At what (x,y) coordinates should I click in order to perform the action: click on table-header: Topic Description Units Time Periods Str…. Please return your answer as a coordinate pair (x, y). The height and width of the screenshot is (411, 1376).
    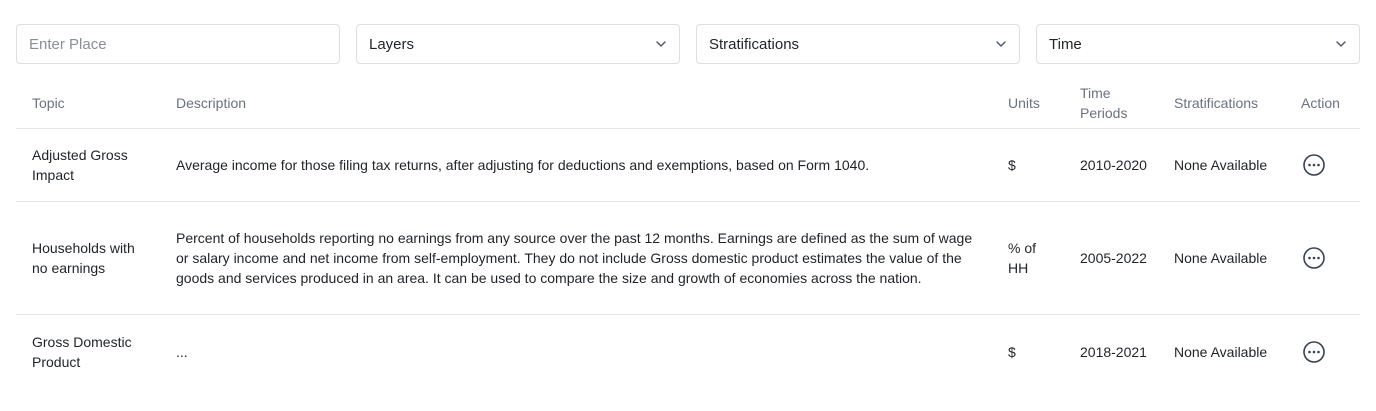
    Looking at the image, I should click on (688, 103).